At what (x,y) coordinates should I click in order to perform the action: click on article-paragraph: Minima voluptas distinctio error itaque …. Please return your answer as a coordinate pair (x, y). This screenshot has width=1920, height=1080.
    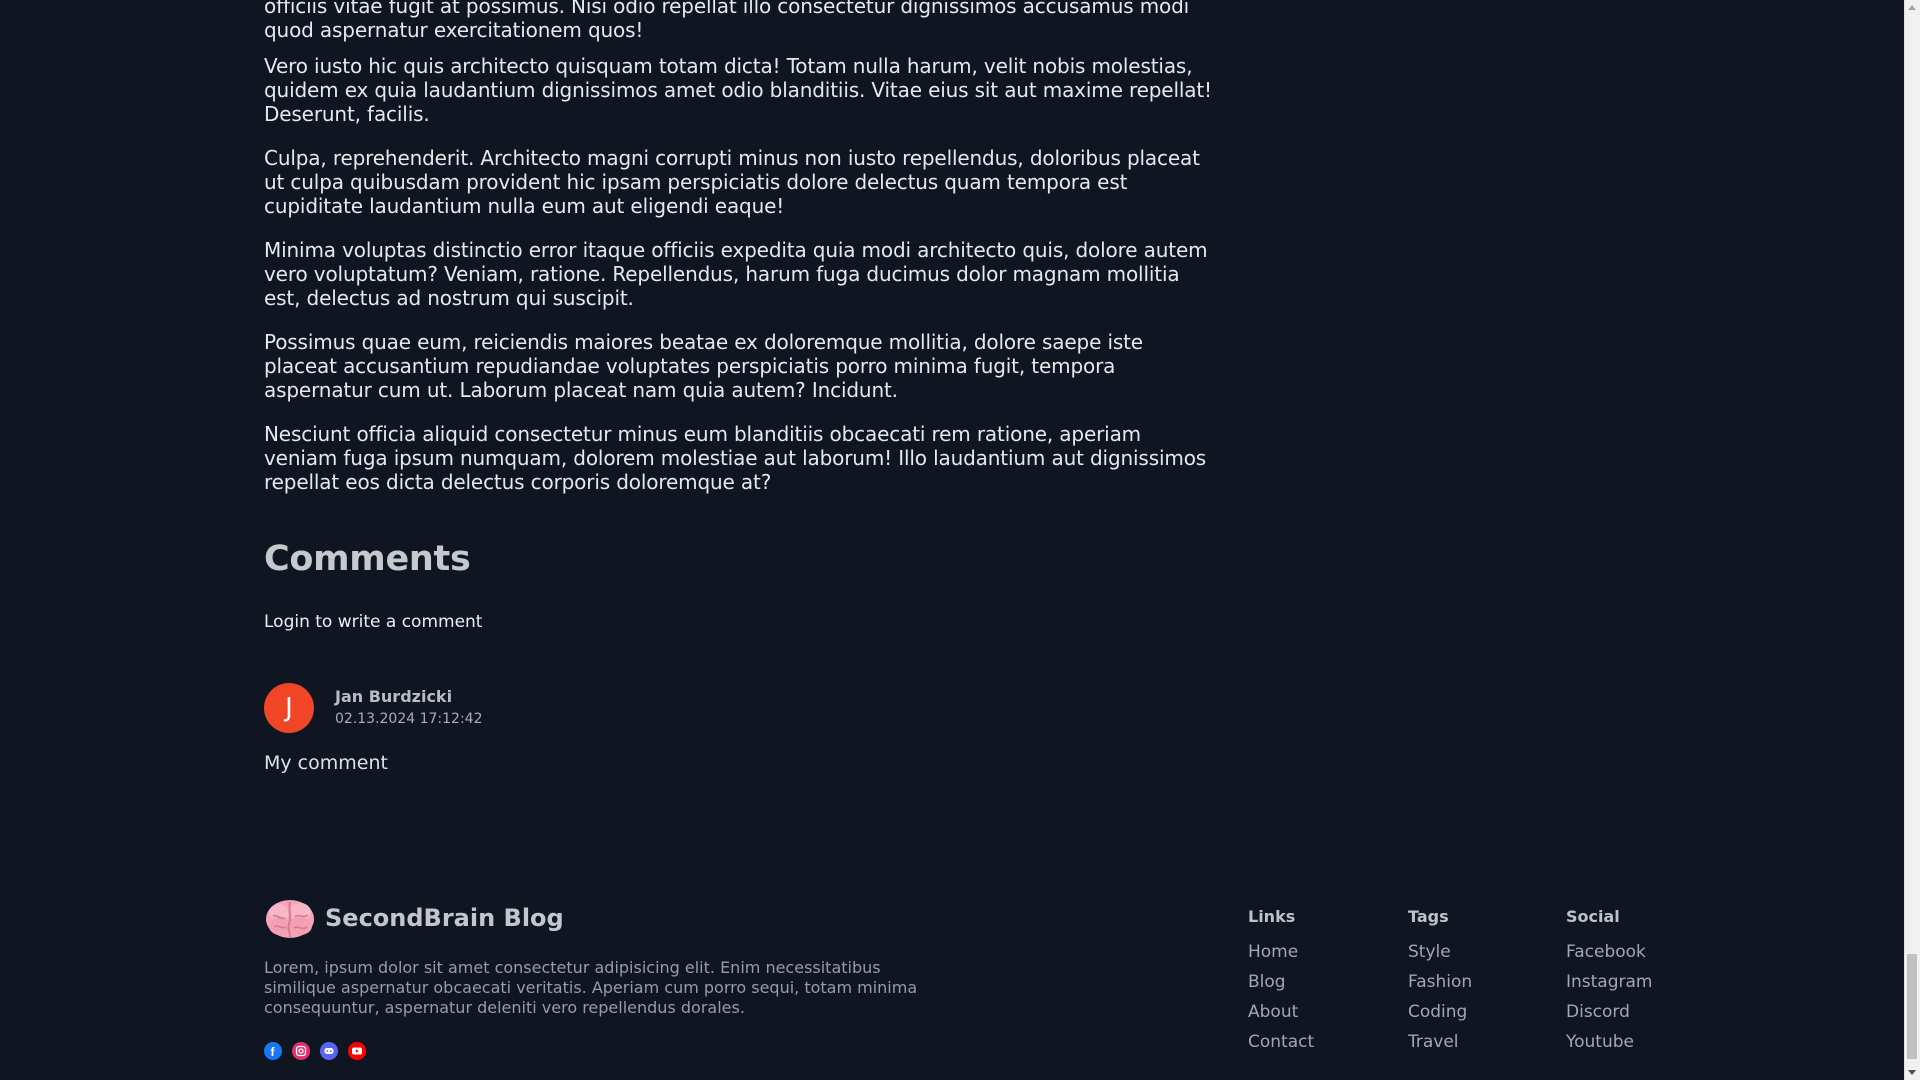
    Looking at the image, I should click on (736, 274).